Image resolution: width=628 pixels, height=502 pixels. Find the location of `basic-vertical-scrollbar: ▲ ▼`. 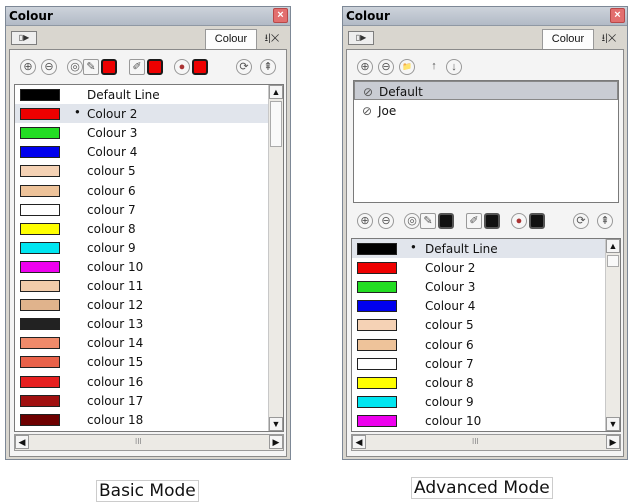

basic-vertical-scrollbar: ▲ ▼ is located at coordinates (275, 258).